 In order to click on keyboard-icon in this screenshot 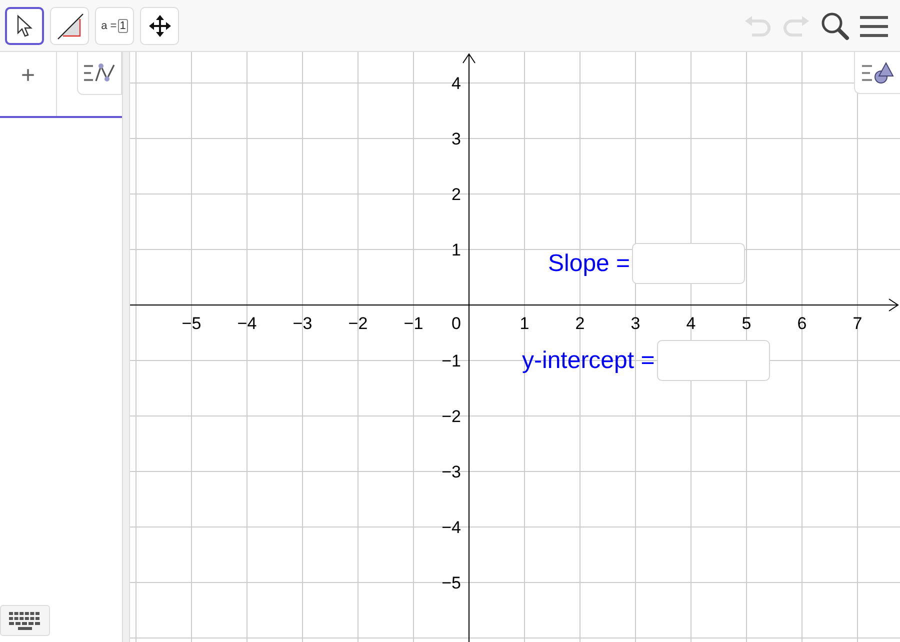, I will do `click(25, 621)`.